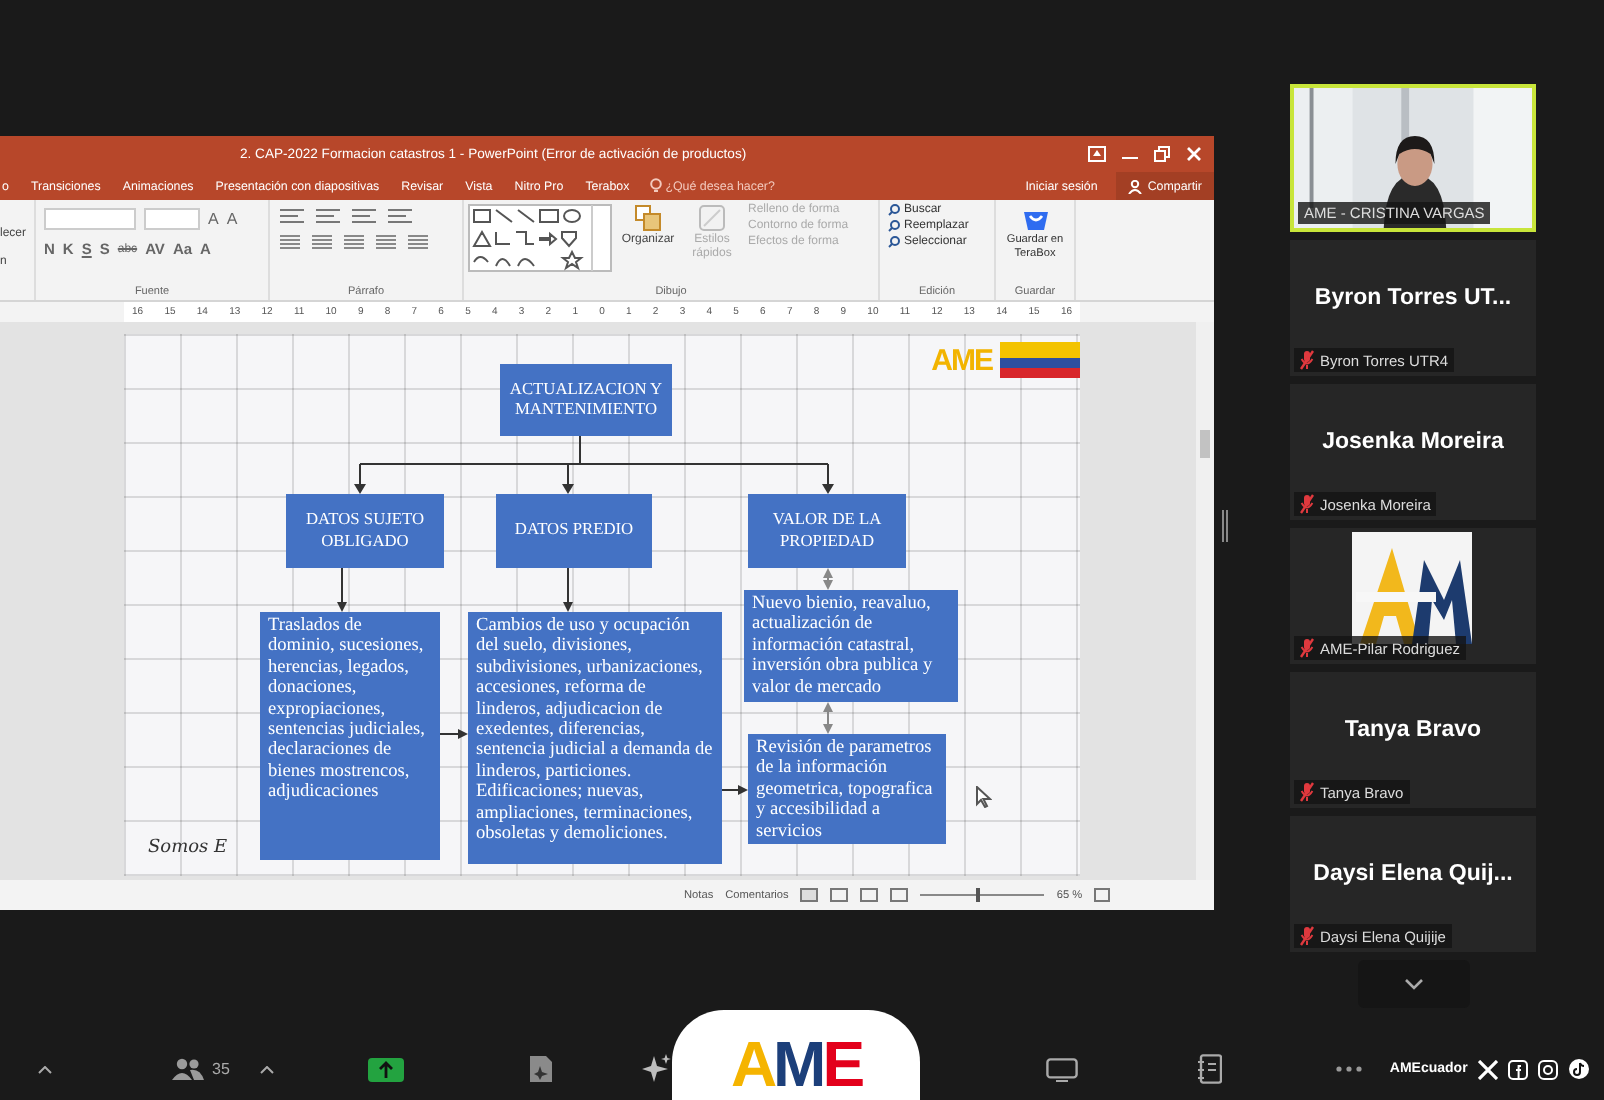 This screenshot has height=1100, width=1604. What do you see at coordinates (1102, 895) in the screenshot?
I see `fit-slide-icon` at bounding box center [1102, 895].